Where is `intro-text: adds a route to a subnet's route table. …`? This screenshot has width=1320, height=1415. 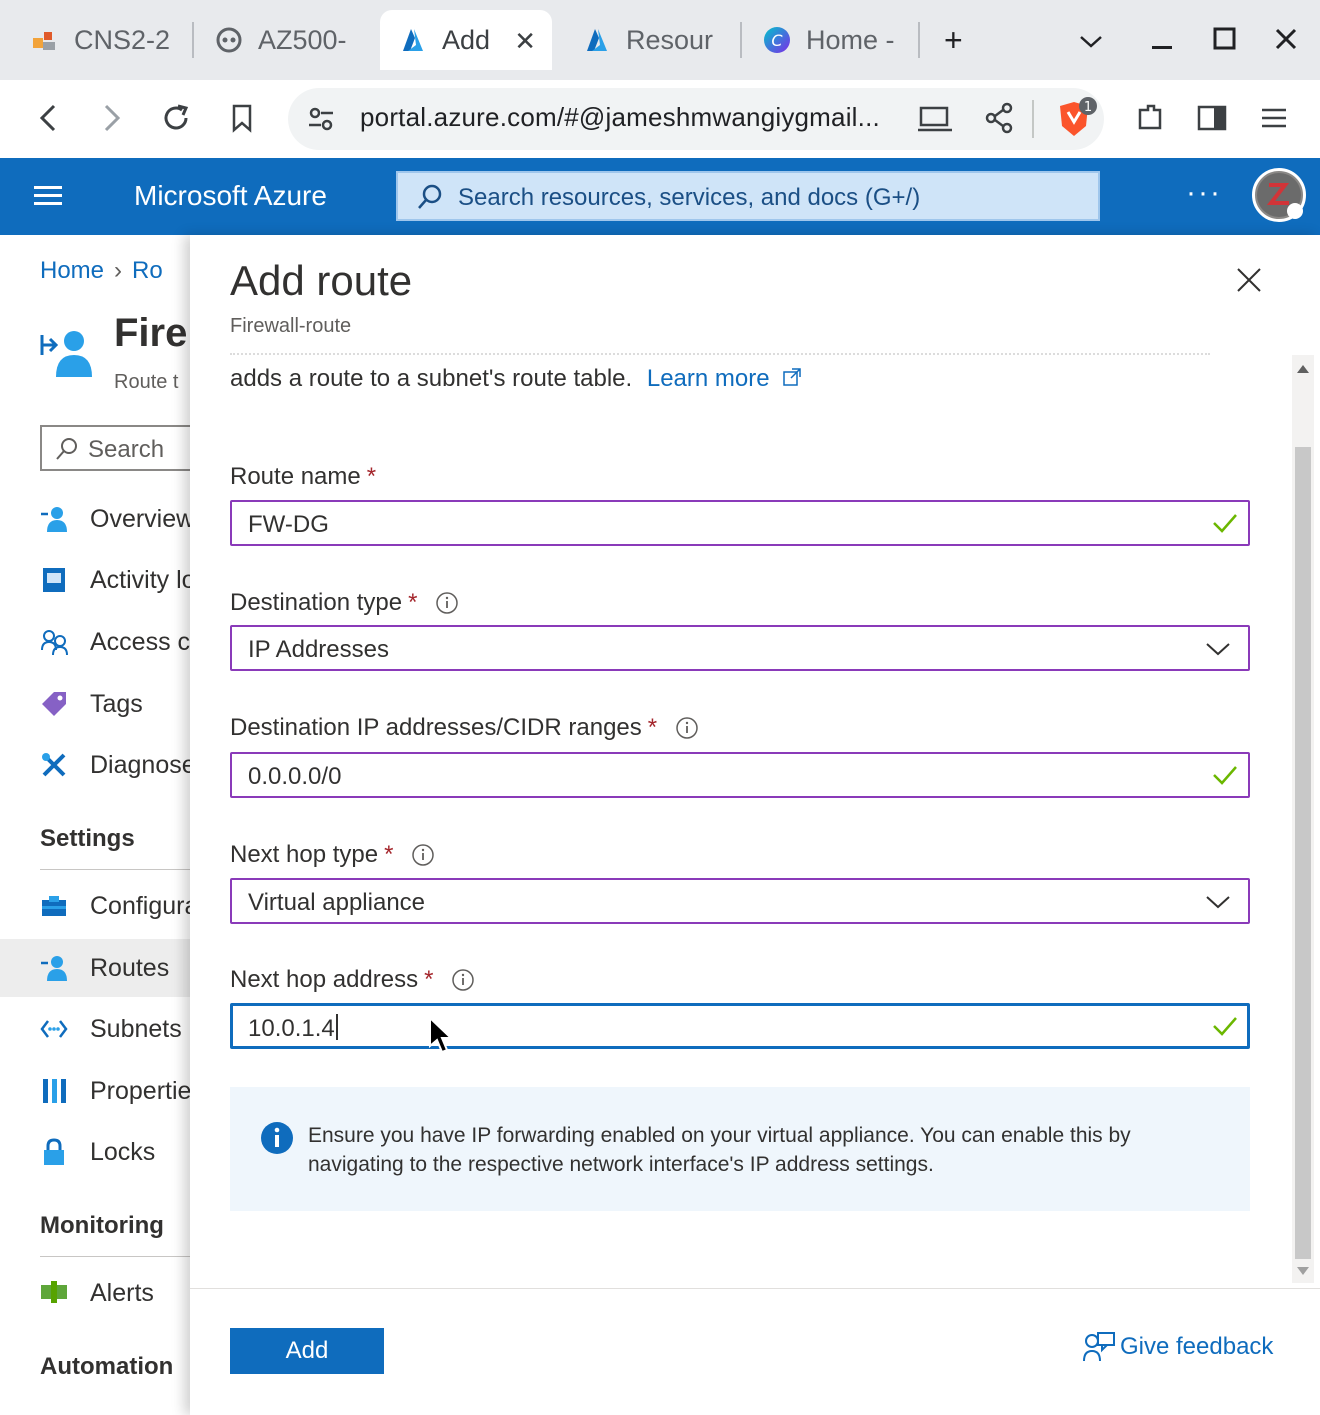 intro-text: adds a route to a subnet's route table. … is located at coordinates (516, 379).